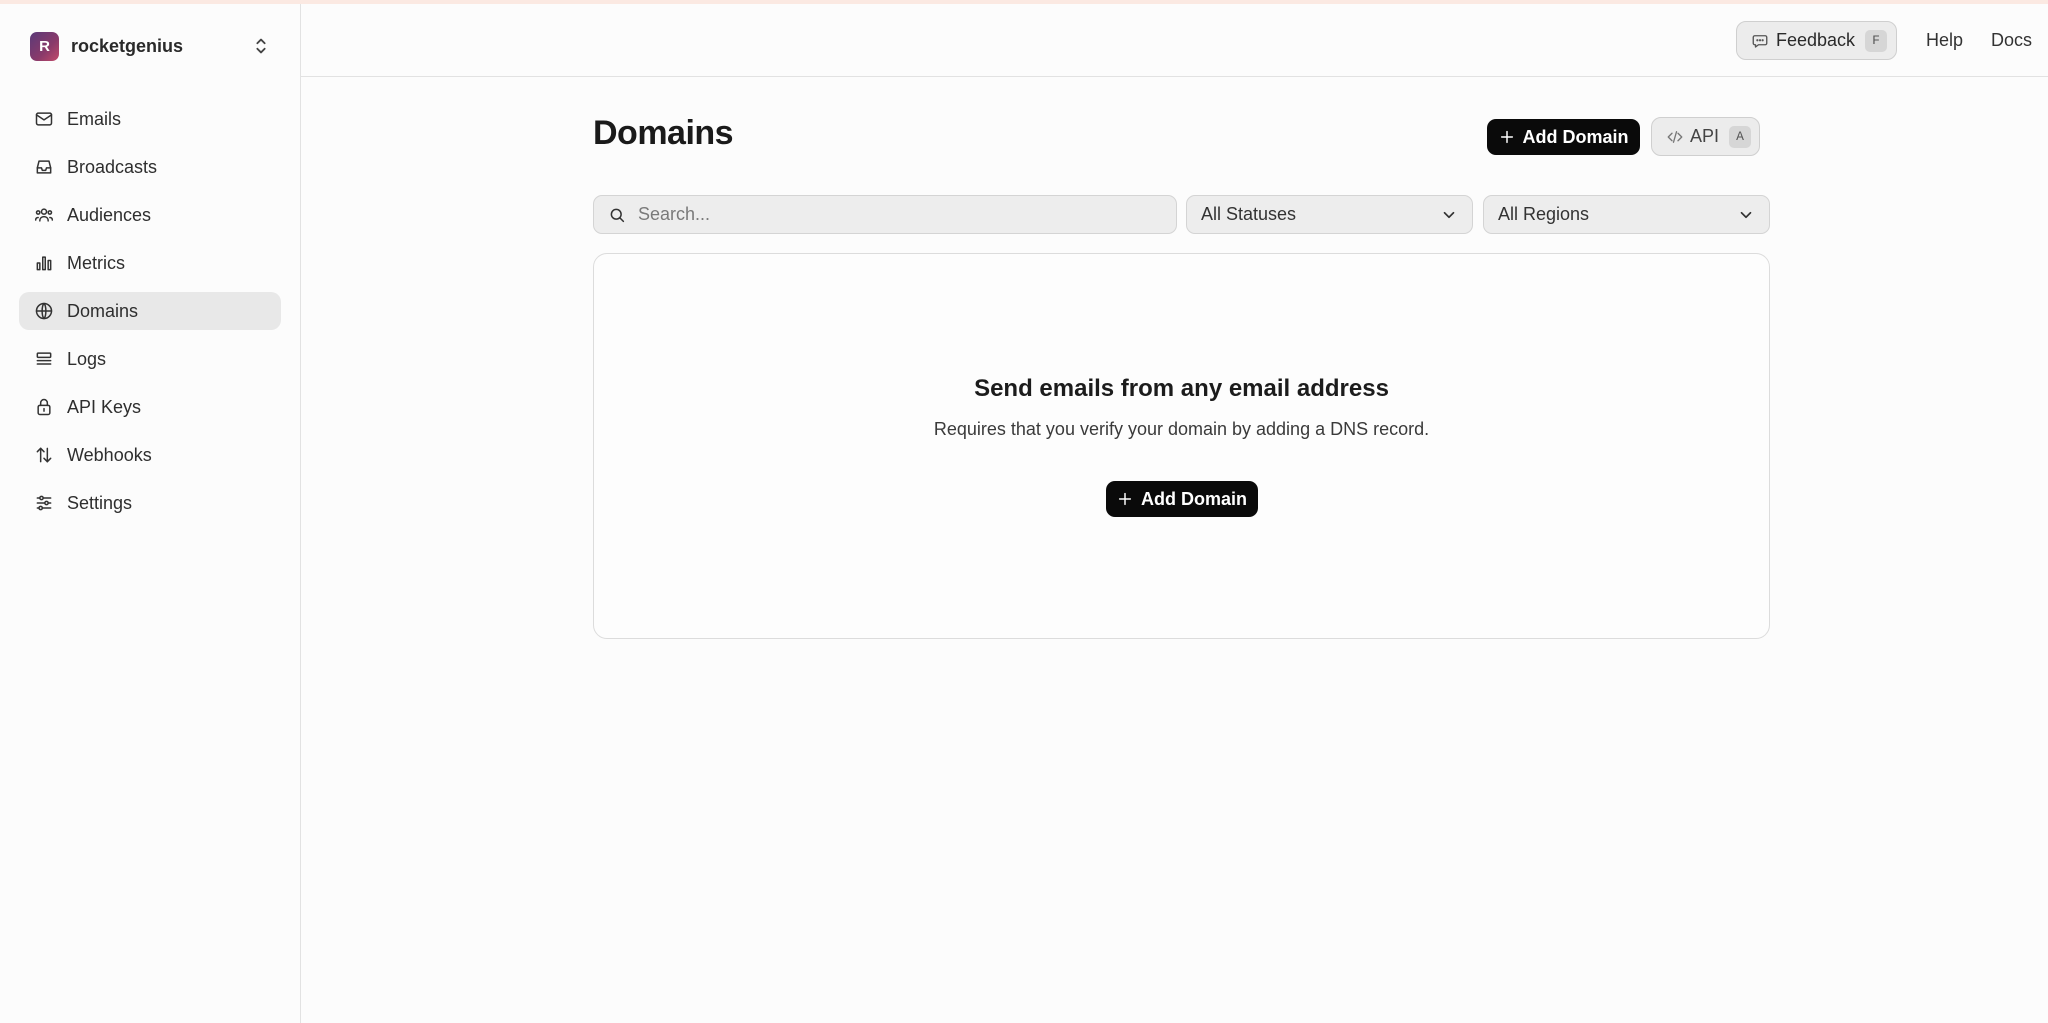  I want to click on feedback-shortcut-key: F, so click(1876, 40).